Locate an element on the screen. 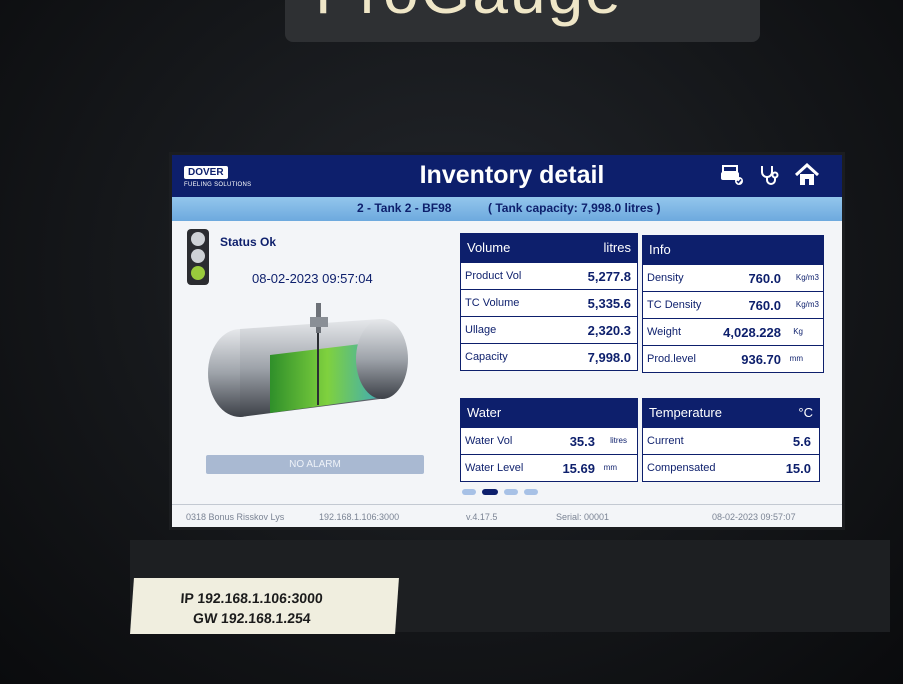 This screenshot has height=684, width=903. footer-ip: 192.168.1.106:3000 is located at coordinates (359, 517).